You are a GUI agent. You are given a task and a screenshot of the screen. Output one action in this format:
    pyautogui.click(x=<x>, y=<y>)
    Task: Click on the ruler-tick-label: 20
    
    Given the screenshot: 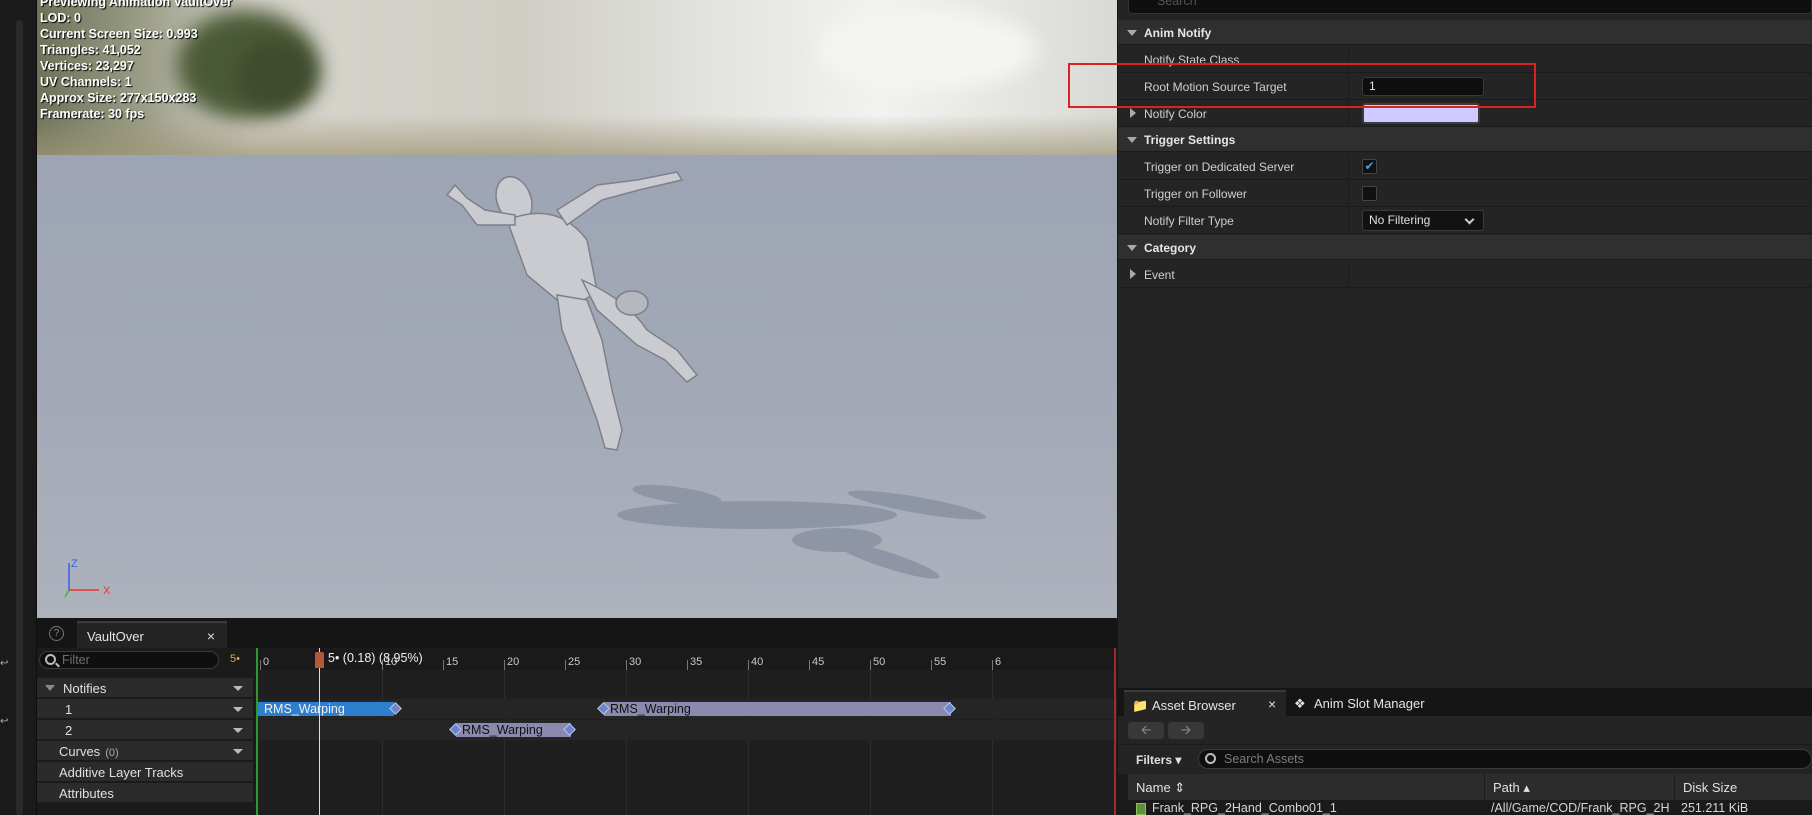 What is the action you would take?
    pyautogui.click(x=513, y=662)
    